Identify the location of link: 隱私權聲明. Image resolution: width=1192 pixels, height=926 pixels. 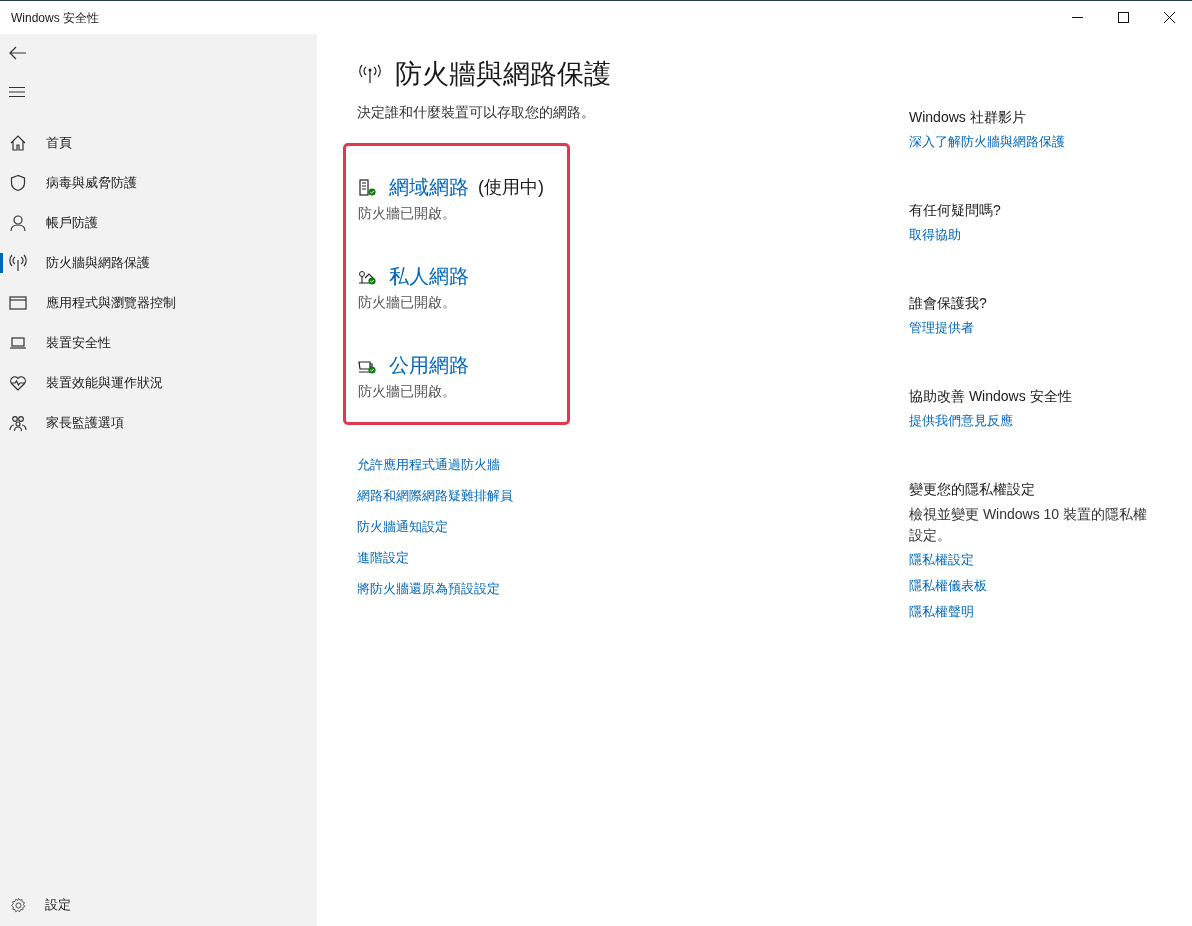
(941, 612).